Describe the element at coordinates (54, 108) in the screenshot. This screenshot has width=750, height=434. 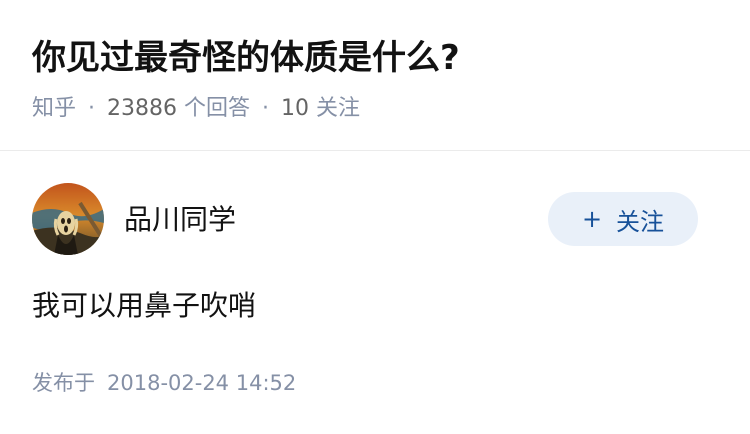
I see `source-label: 知乎` at that location.